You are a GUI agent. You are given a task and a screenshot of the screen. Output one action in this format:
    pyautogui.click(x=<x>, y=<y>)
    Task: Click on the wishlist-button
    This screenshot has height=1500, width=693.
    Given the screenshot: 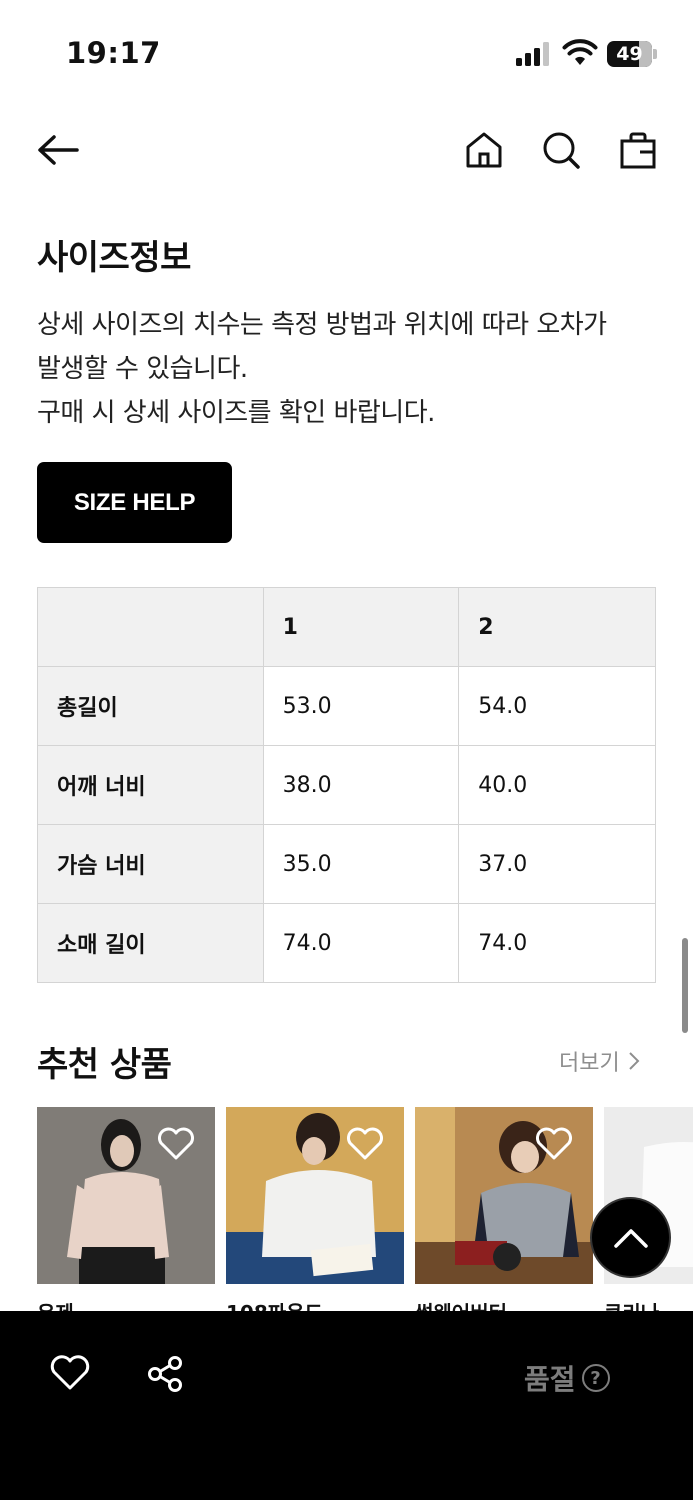 What is the action you would take?
    pyautogui.click(x=70, y=1375)
    